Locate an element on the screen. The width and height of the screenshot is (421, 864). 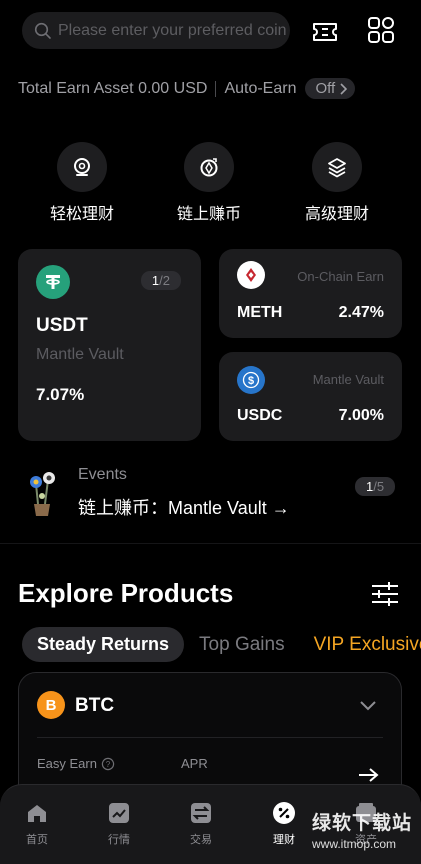
product-tabs: Steady Returns Top Gains VIP Exclusive is located at coordinates (221, 644).